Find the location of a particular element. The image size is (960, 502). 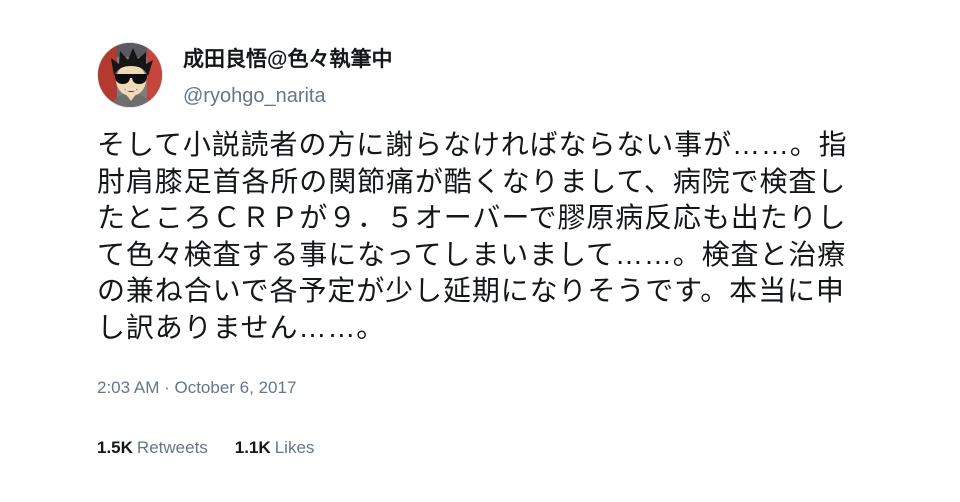

user-handle: @ryohgo_narita is located at coordinates (254, 96).